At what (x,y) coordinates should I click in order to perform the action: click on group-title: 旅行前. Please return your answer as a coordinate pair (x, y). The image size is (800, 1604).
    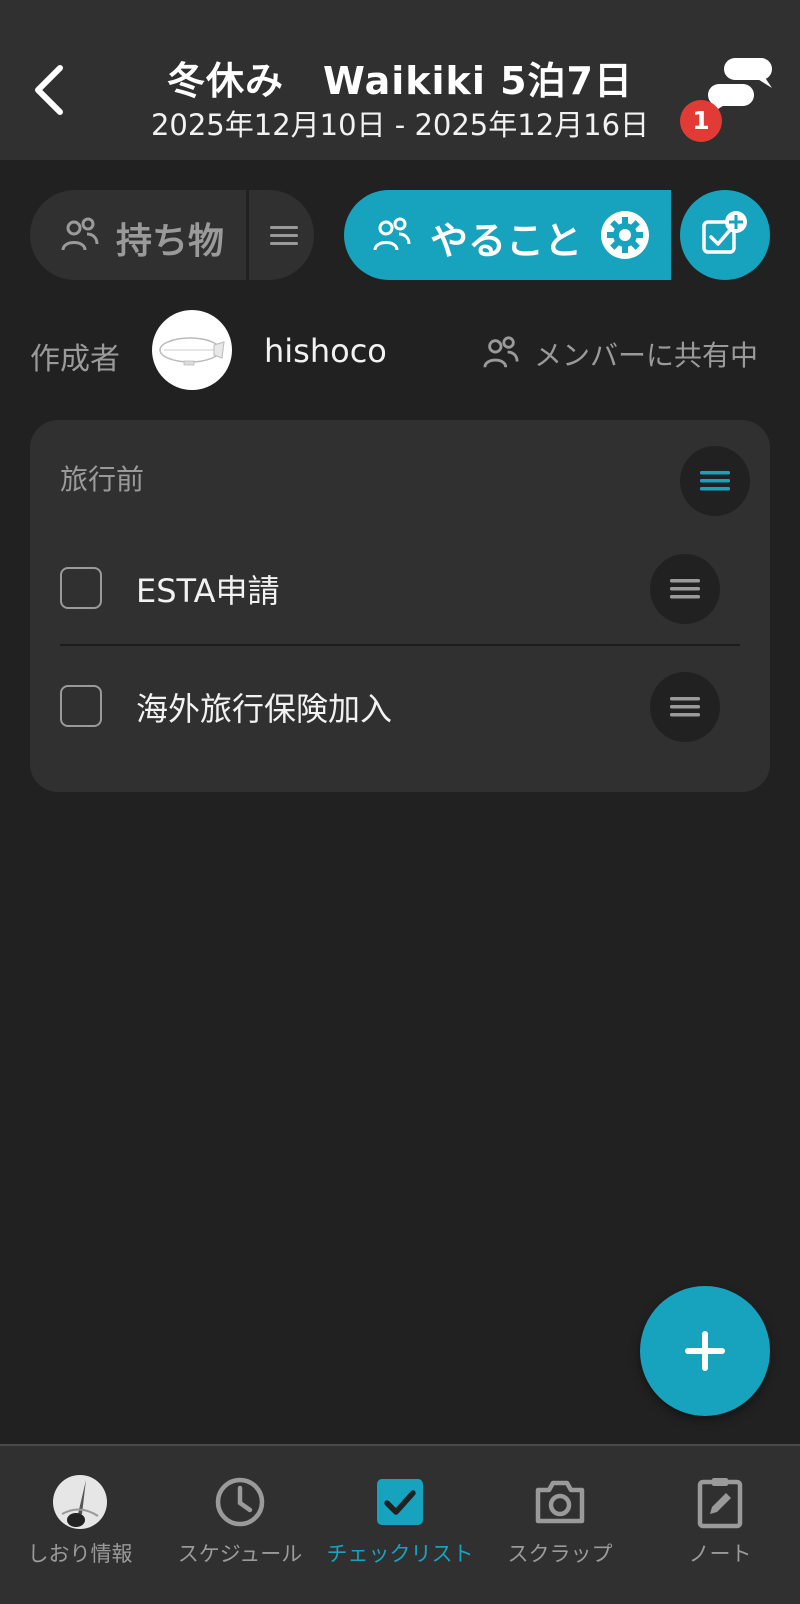
    Looking at the image, I should click on (102, 479).